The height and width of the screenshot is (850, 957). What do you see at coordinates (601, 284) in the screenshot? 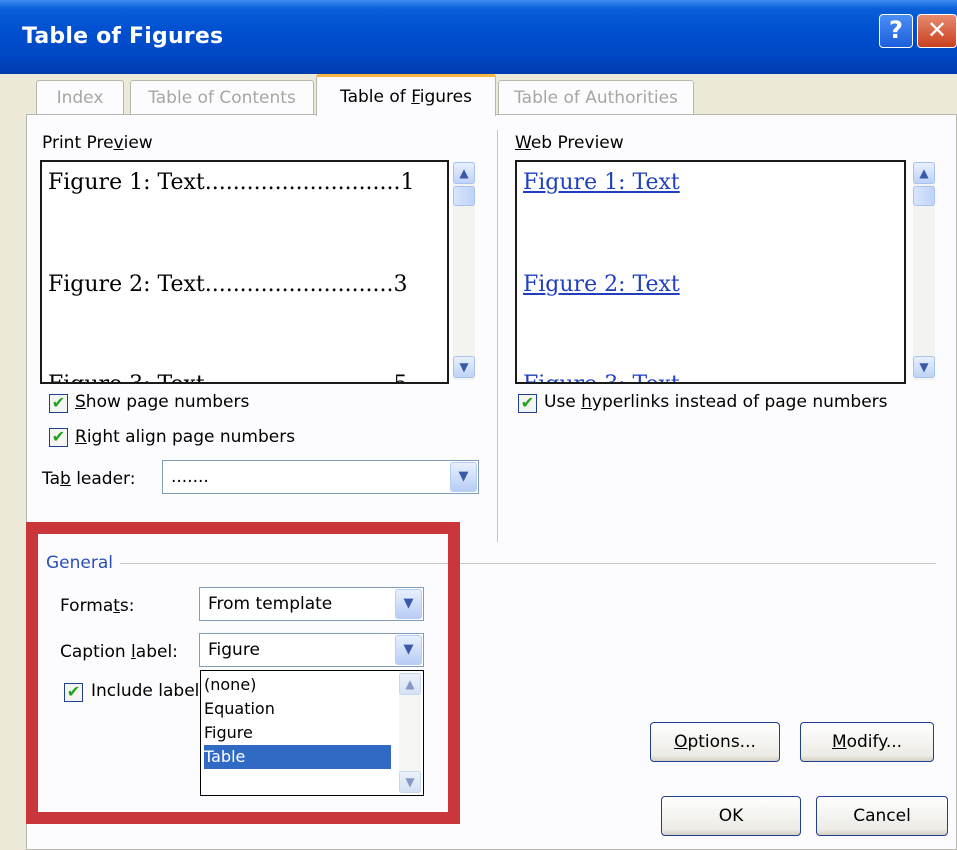
I see `web-preview-link: Figure 2: Text` at bounding box center [601, 284].